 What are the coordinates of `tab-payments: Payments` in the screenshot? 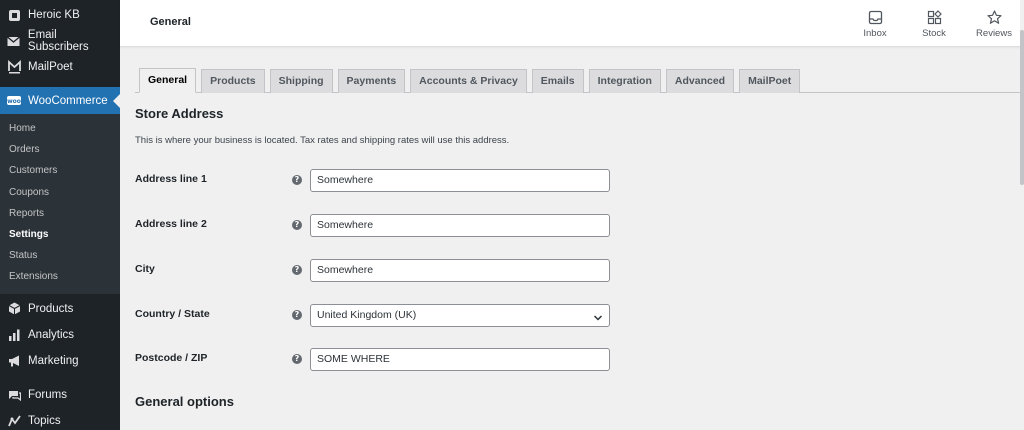 It's located at (371, 81).